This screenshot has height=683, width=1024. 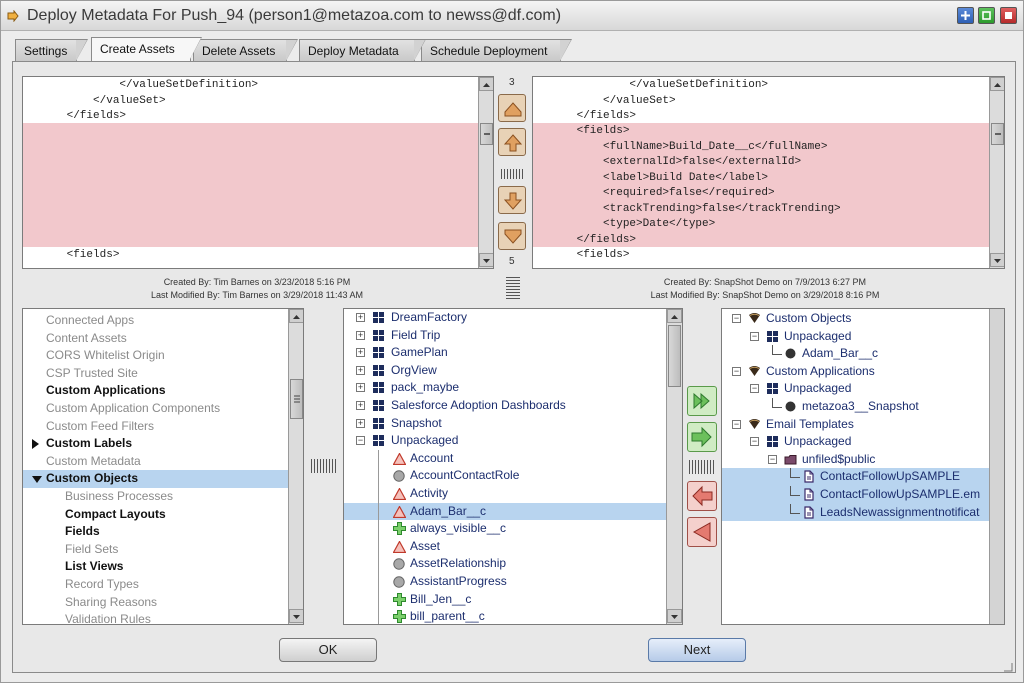 What do you see at coordinates (146, 49) in the screenshot?
I see `tab-create-assets: Create Assets` at bounding box center [146, 49].